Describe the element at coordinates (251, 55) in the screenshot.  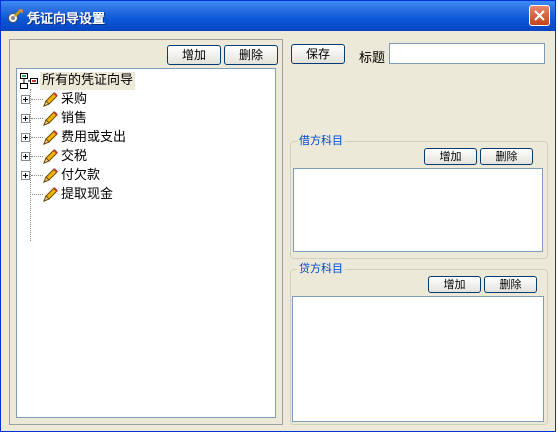
I see `delete-wizard-button: 删除` at that location.